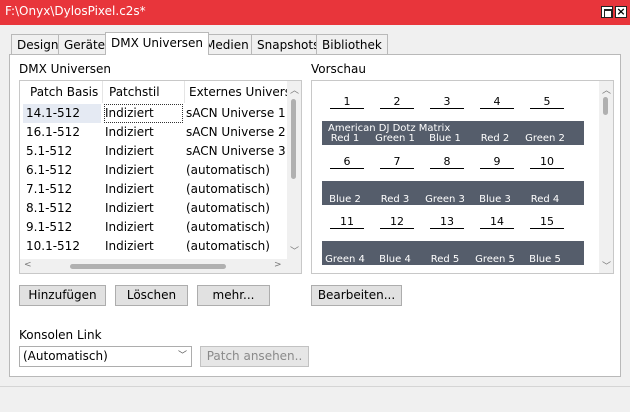 The width and height of the screenshot is (630, 412). What do you see at coordinates (65, 356) in the screenshot?
I see `console-link-value: (Automatisch)` at bounding box center [65, 356].